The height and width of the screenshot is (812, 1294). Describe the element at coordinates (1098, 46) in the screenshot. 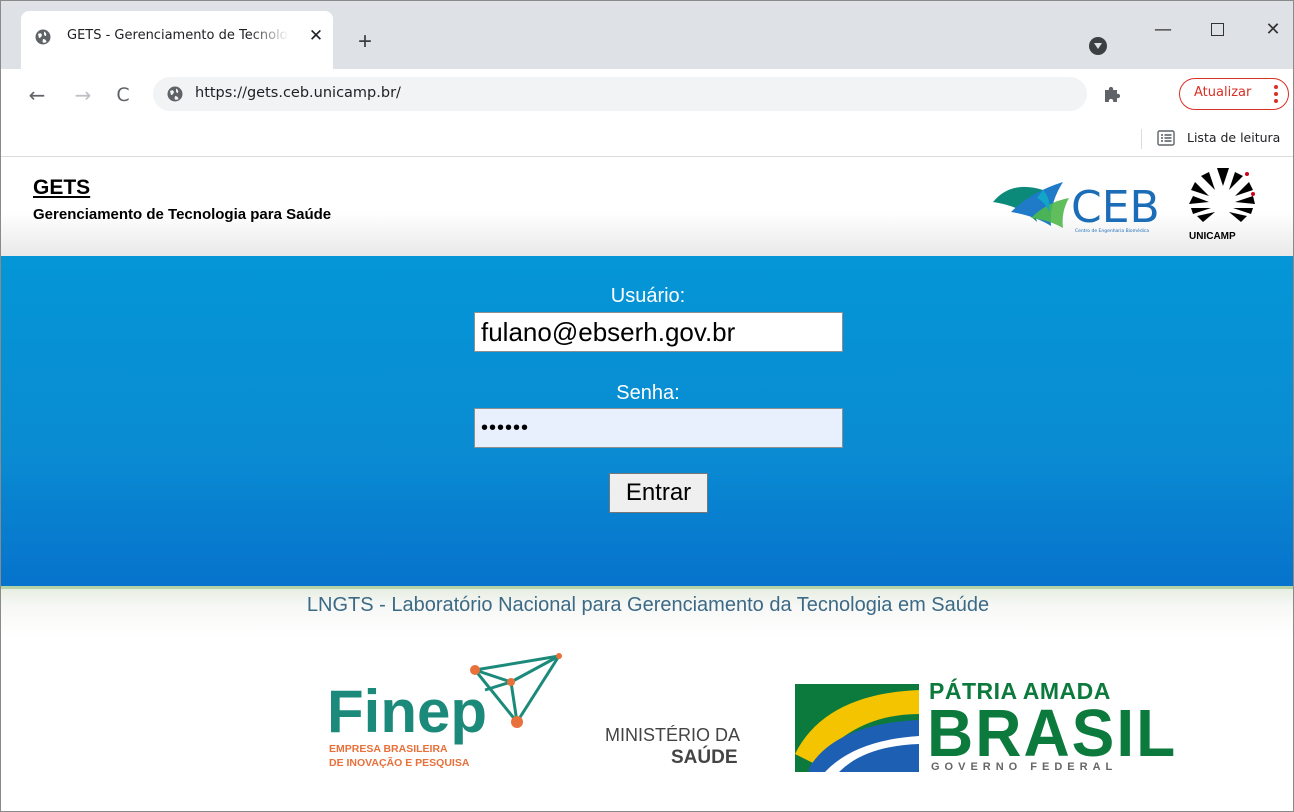

I see `tab-search-icon` at that location.